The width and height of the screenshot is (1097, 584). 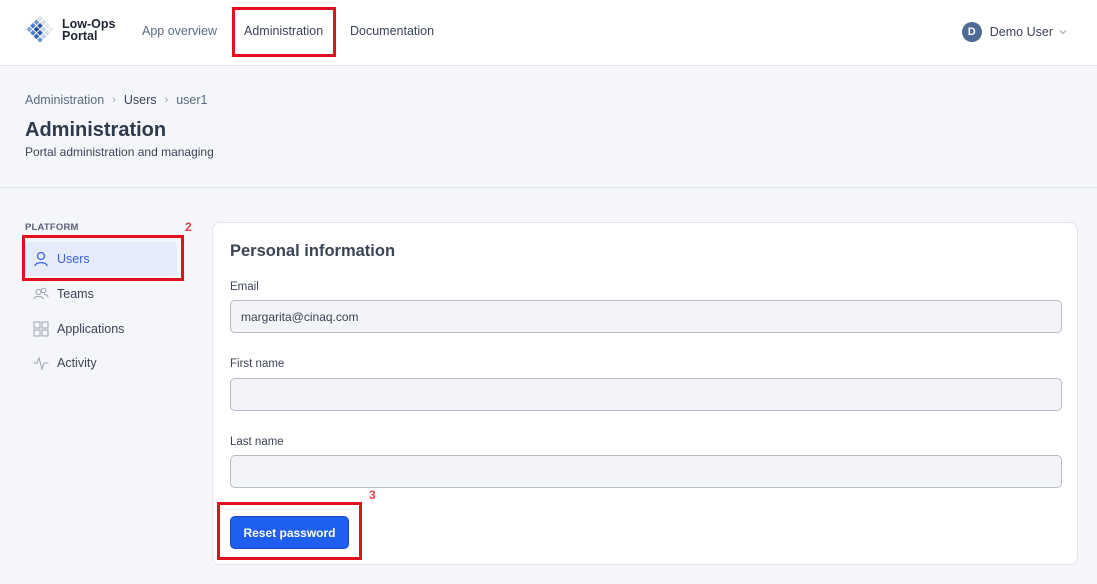 I want to click on activity-icon, so click(x=41, y=363).